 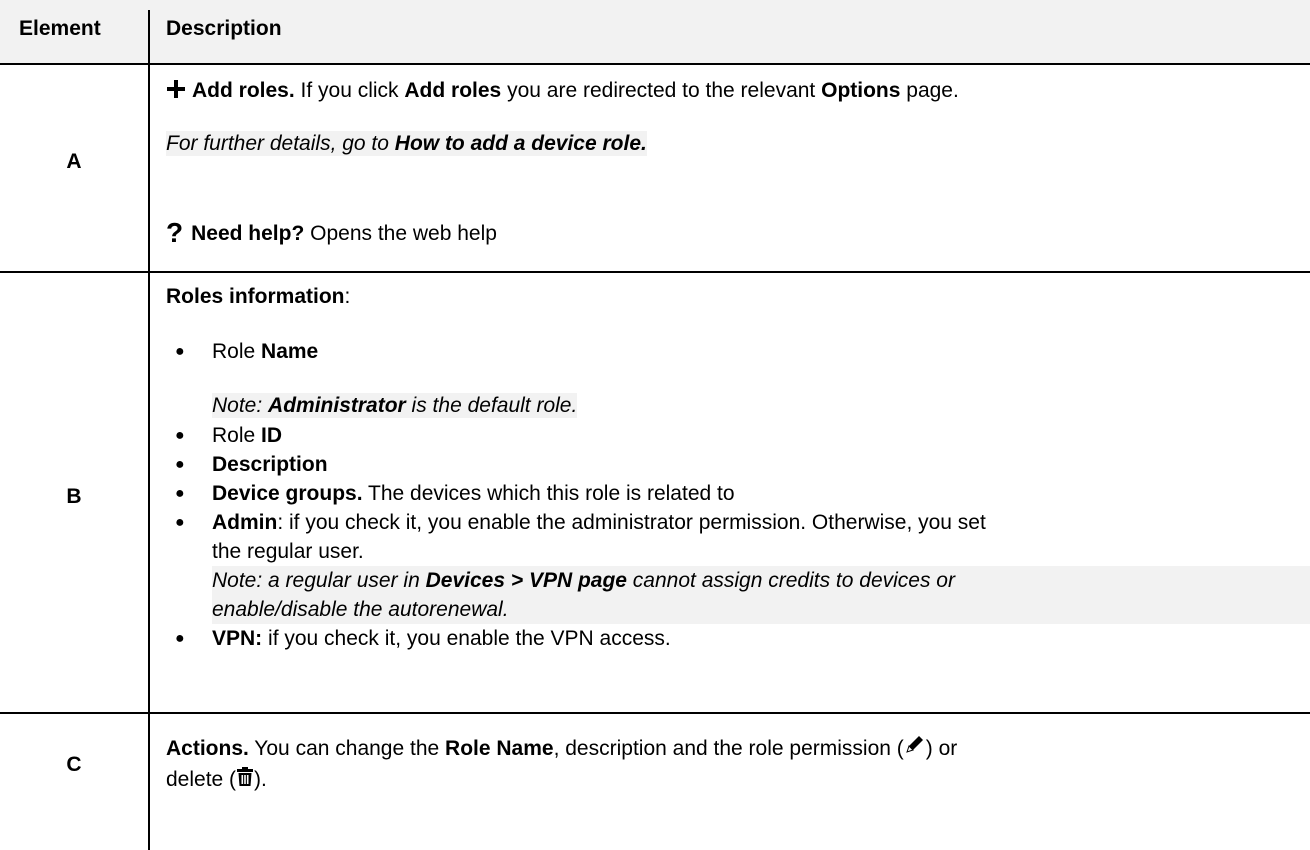 I want to click on column-divider, so click(x=149, y=430).